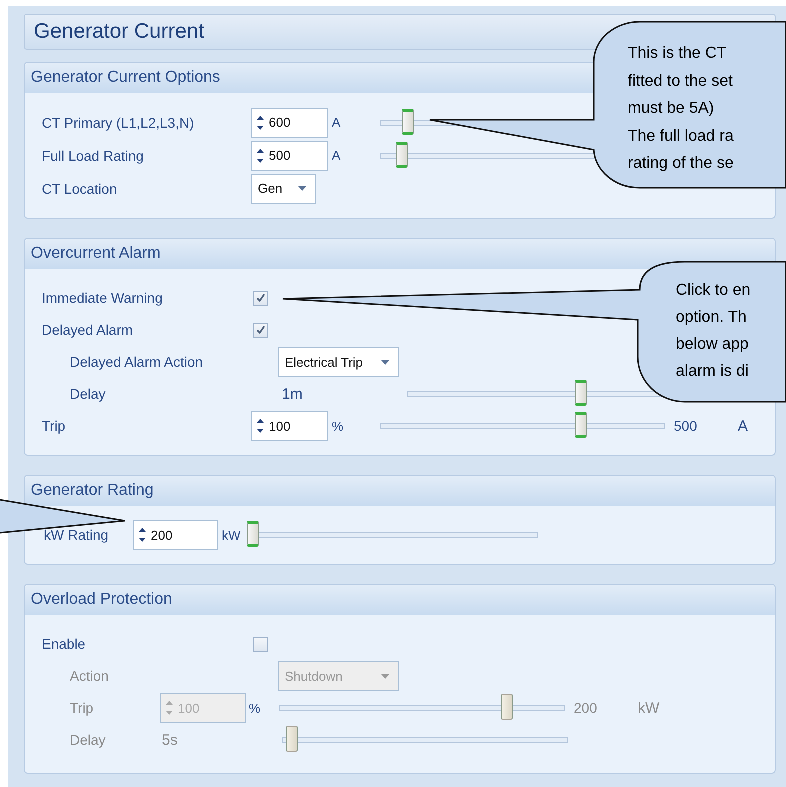 This screenshot has height=787, width=786. I want to click on spinner-field: 600, so click(289, 123).